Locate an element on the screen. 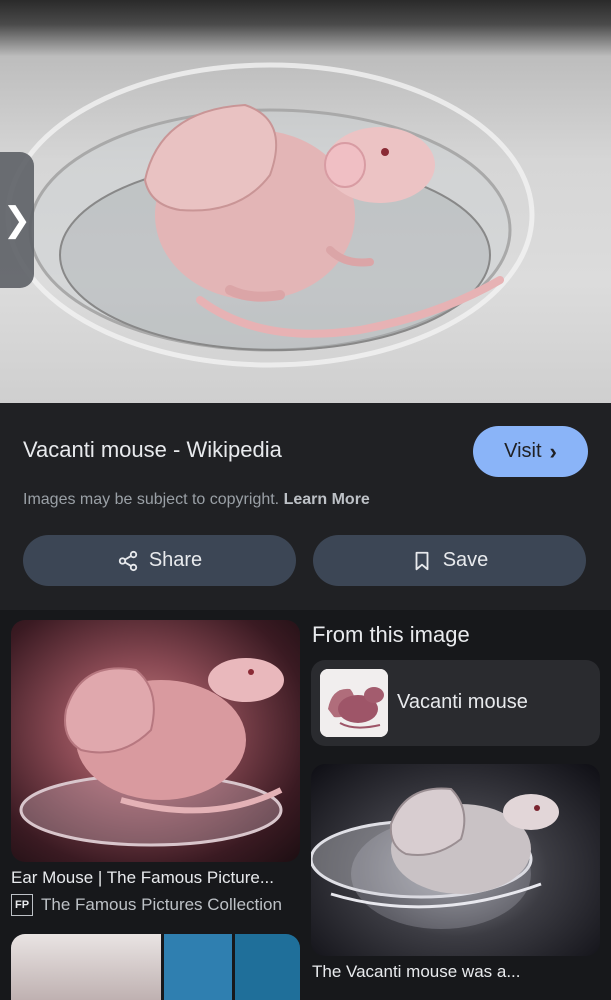 Image resolution: width=611 pixels, height=1000 pixels. visit-label: Visit is located at coordinates (523, 451).